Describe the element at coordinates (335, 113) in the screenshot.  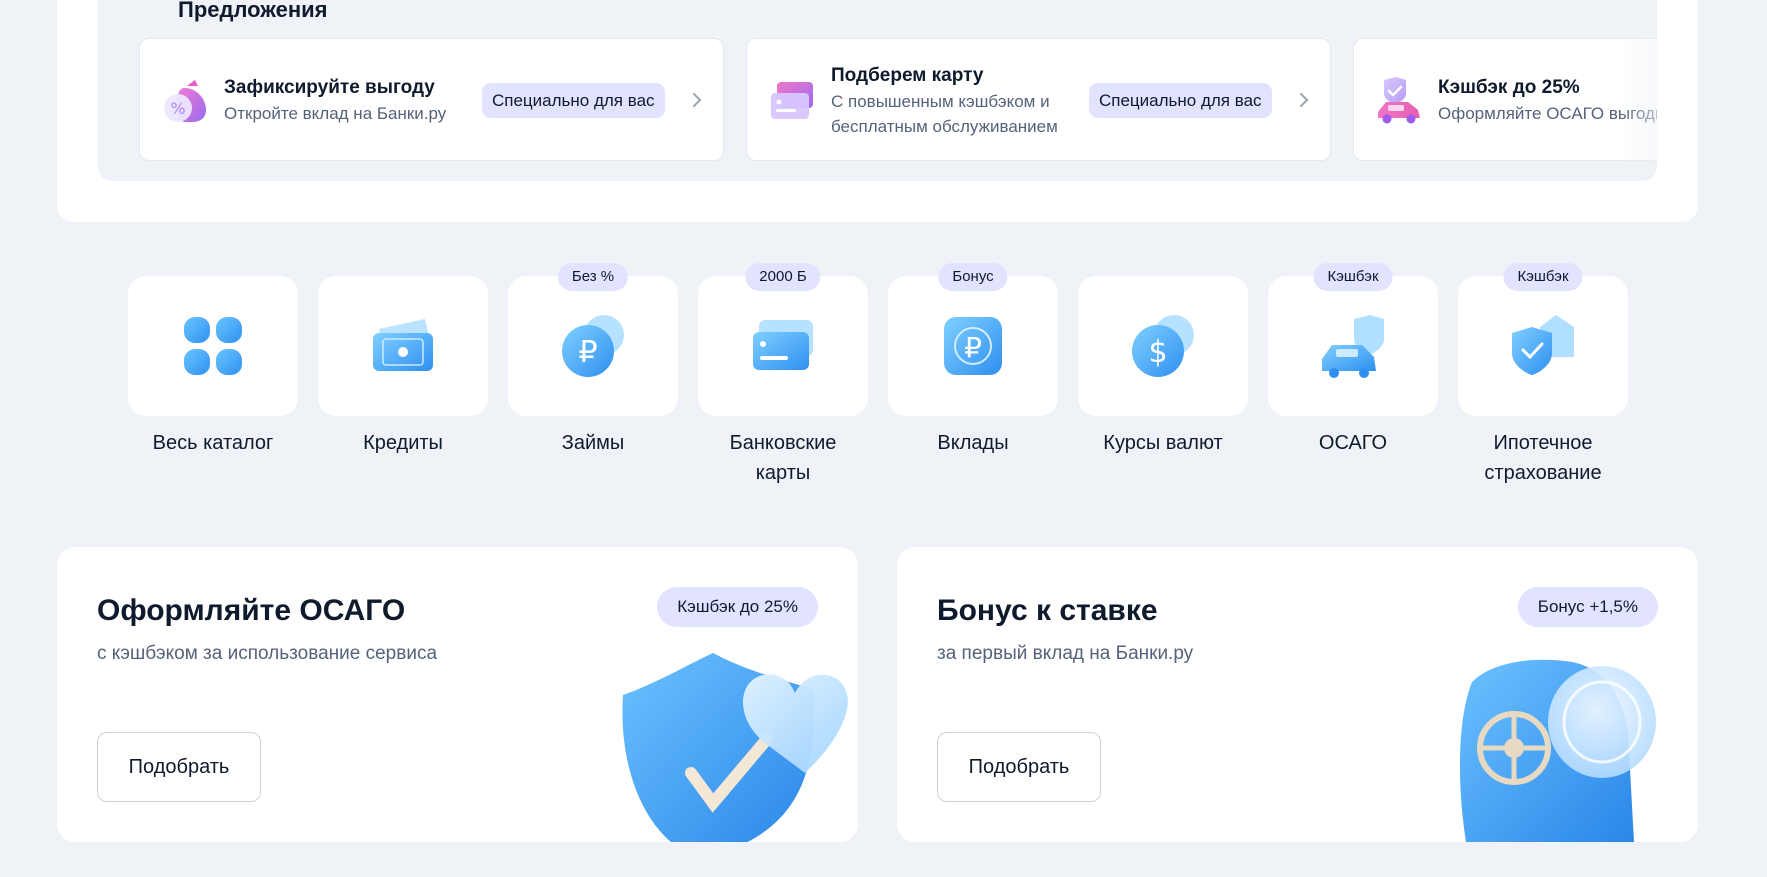
I see `offer-subtitle: Откройте вклад на Банки.ру` at that location.